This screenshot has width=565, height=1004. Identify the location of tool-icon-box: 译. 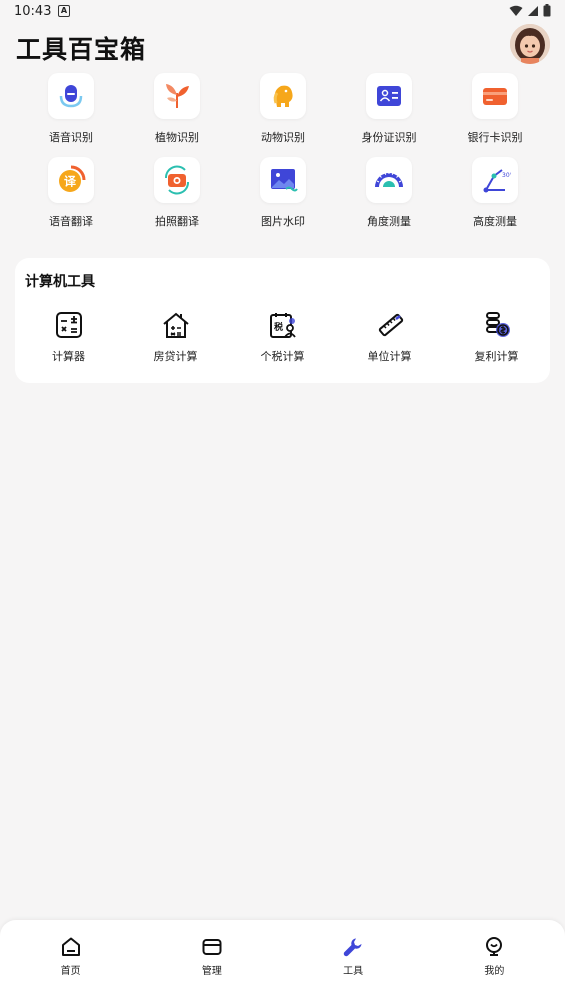
(71, 180).